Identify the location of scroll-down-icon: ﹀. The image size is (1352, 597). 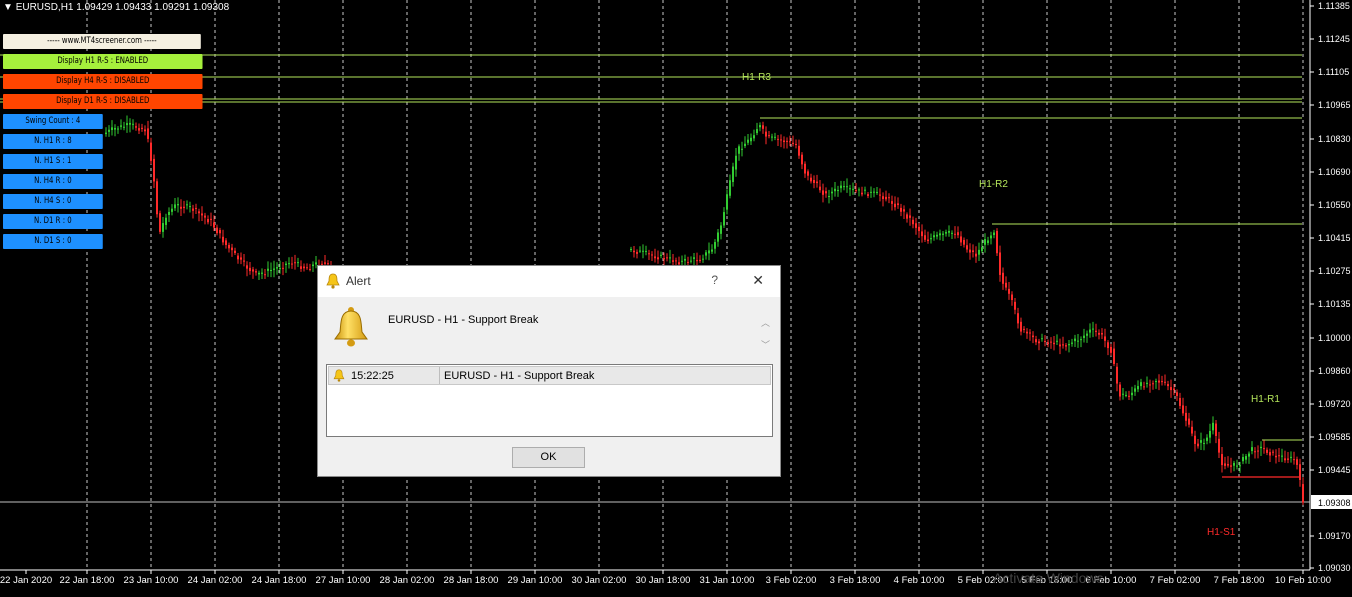
(765, 344).